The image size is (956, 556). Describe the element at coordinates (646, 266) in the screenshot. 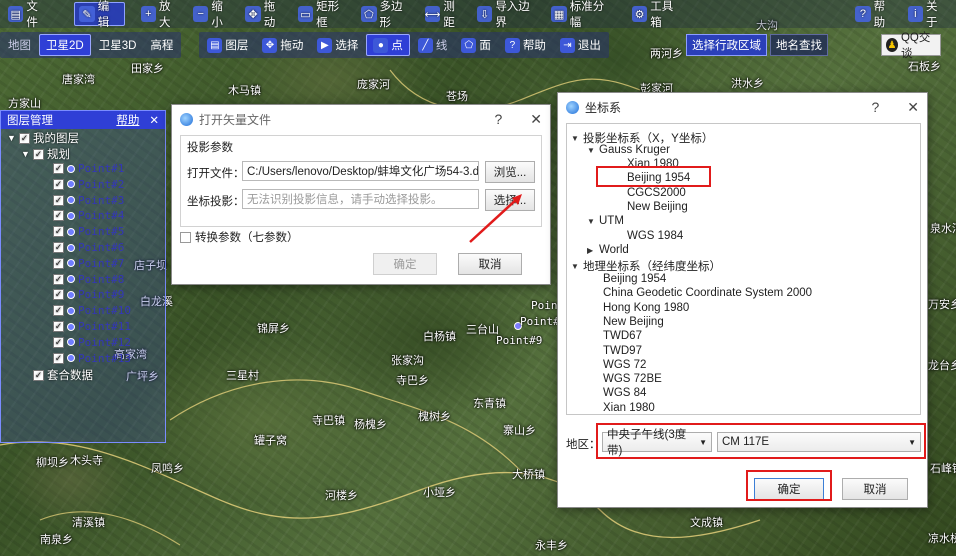

I see `tree-node-geographic: ▼ 地理坐标系（经纬度坐标）` at that location.